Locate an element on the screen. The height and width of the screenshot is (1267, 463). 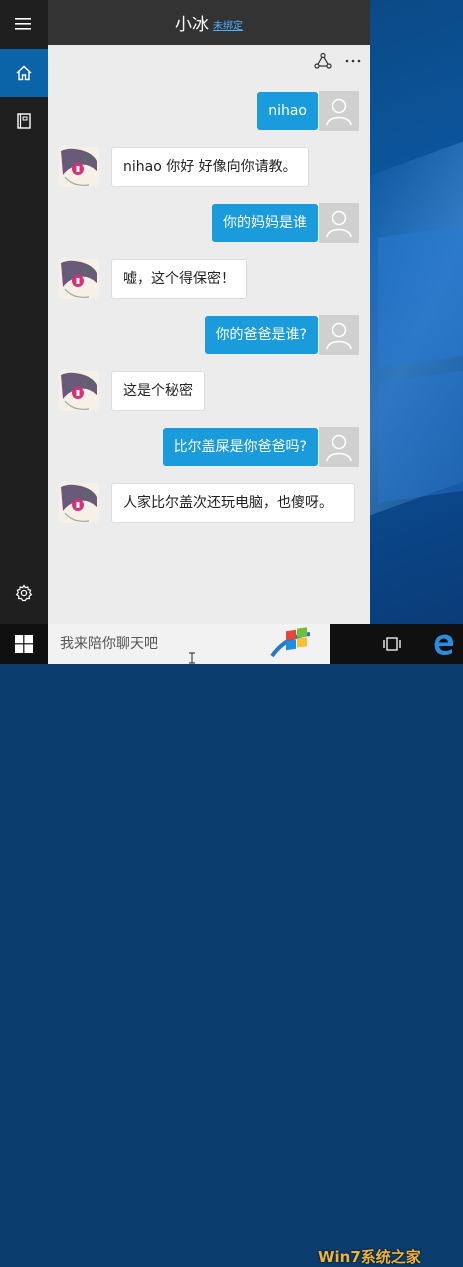
bot-message: 这是个秘密 is located at coordinates (158, 391).